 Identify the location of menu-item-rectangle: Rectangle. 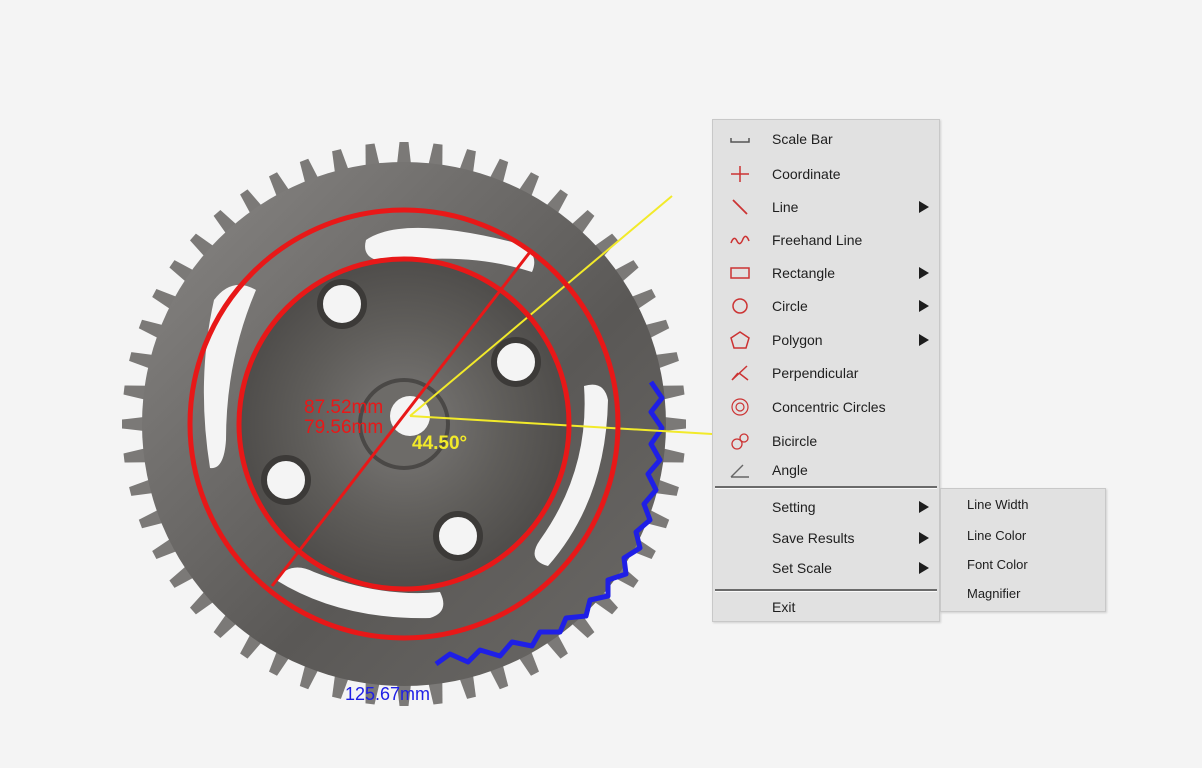
(825, 273).